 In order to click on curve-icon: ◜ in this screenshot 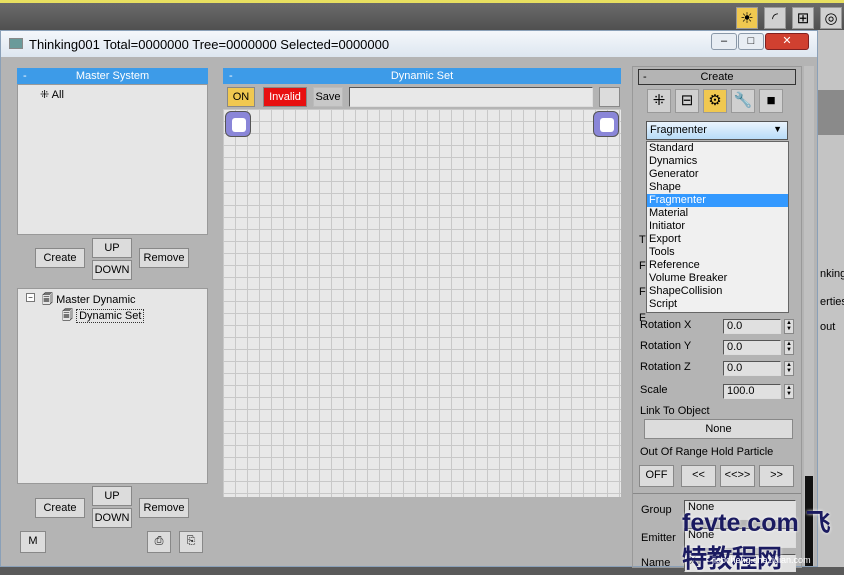, I will do `click(775, 18)`.